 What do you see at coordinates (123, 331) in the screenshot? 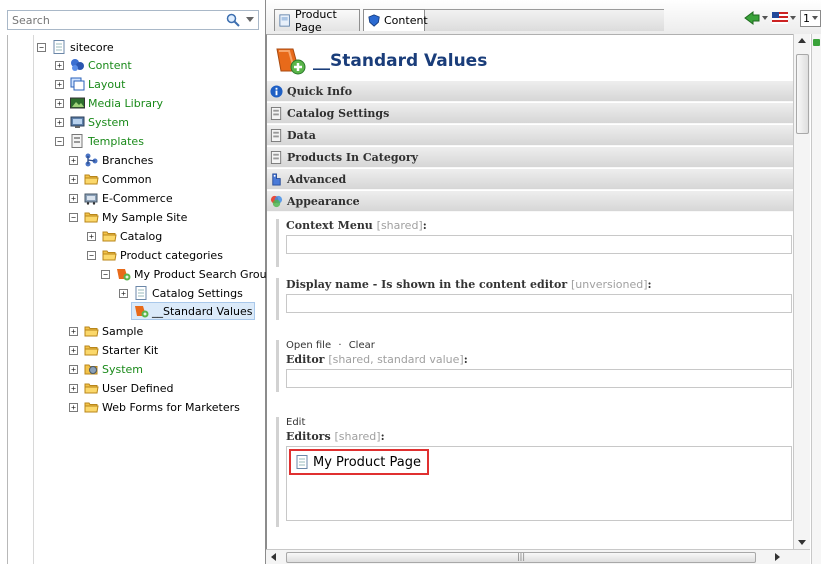
I see `tree-item-label: Sample` at bounding box center [123, 331].